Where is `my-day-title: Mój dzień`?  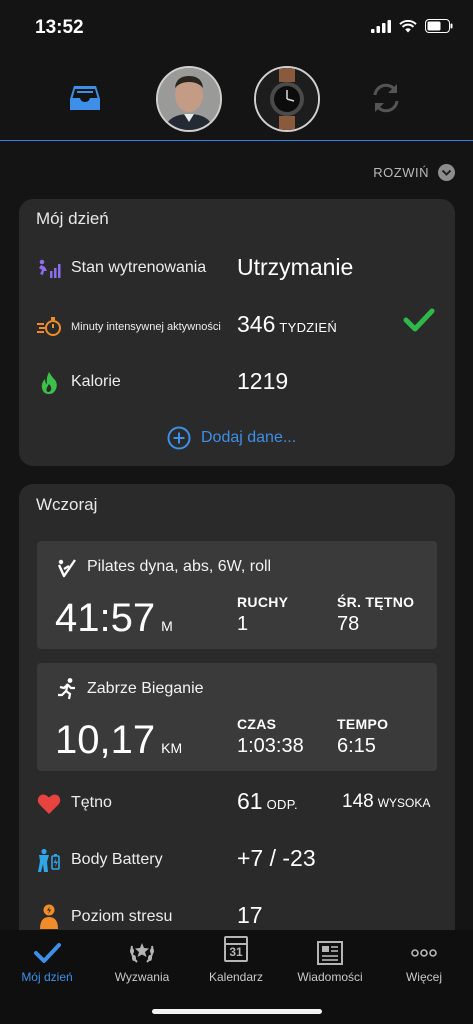
my-day-title: Mój dzień is located at coordinates (72, 218).